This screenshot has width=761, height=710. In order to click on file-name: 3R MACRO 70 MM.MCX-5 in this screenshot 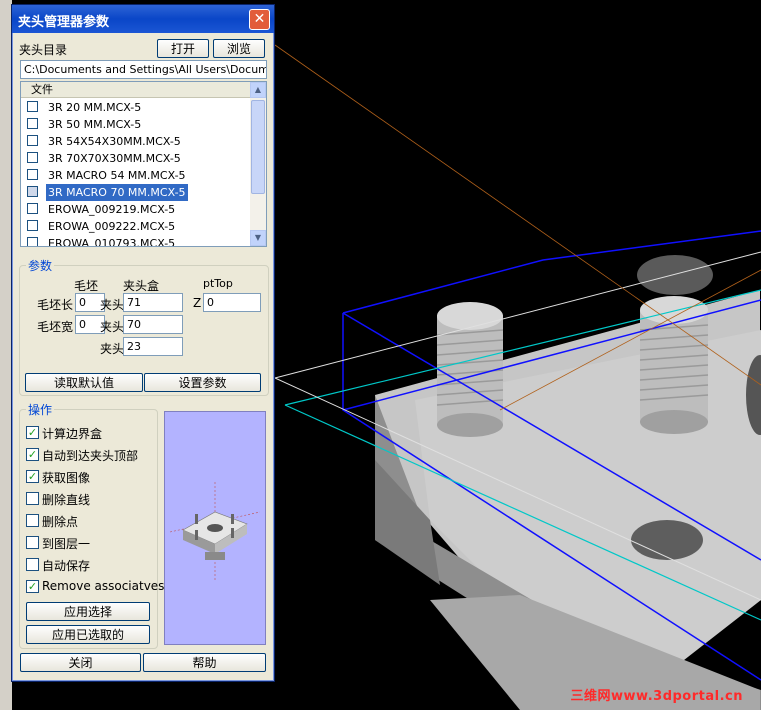, I will do `click(117, 192)`.